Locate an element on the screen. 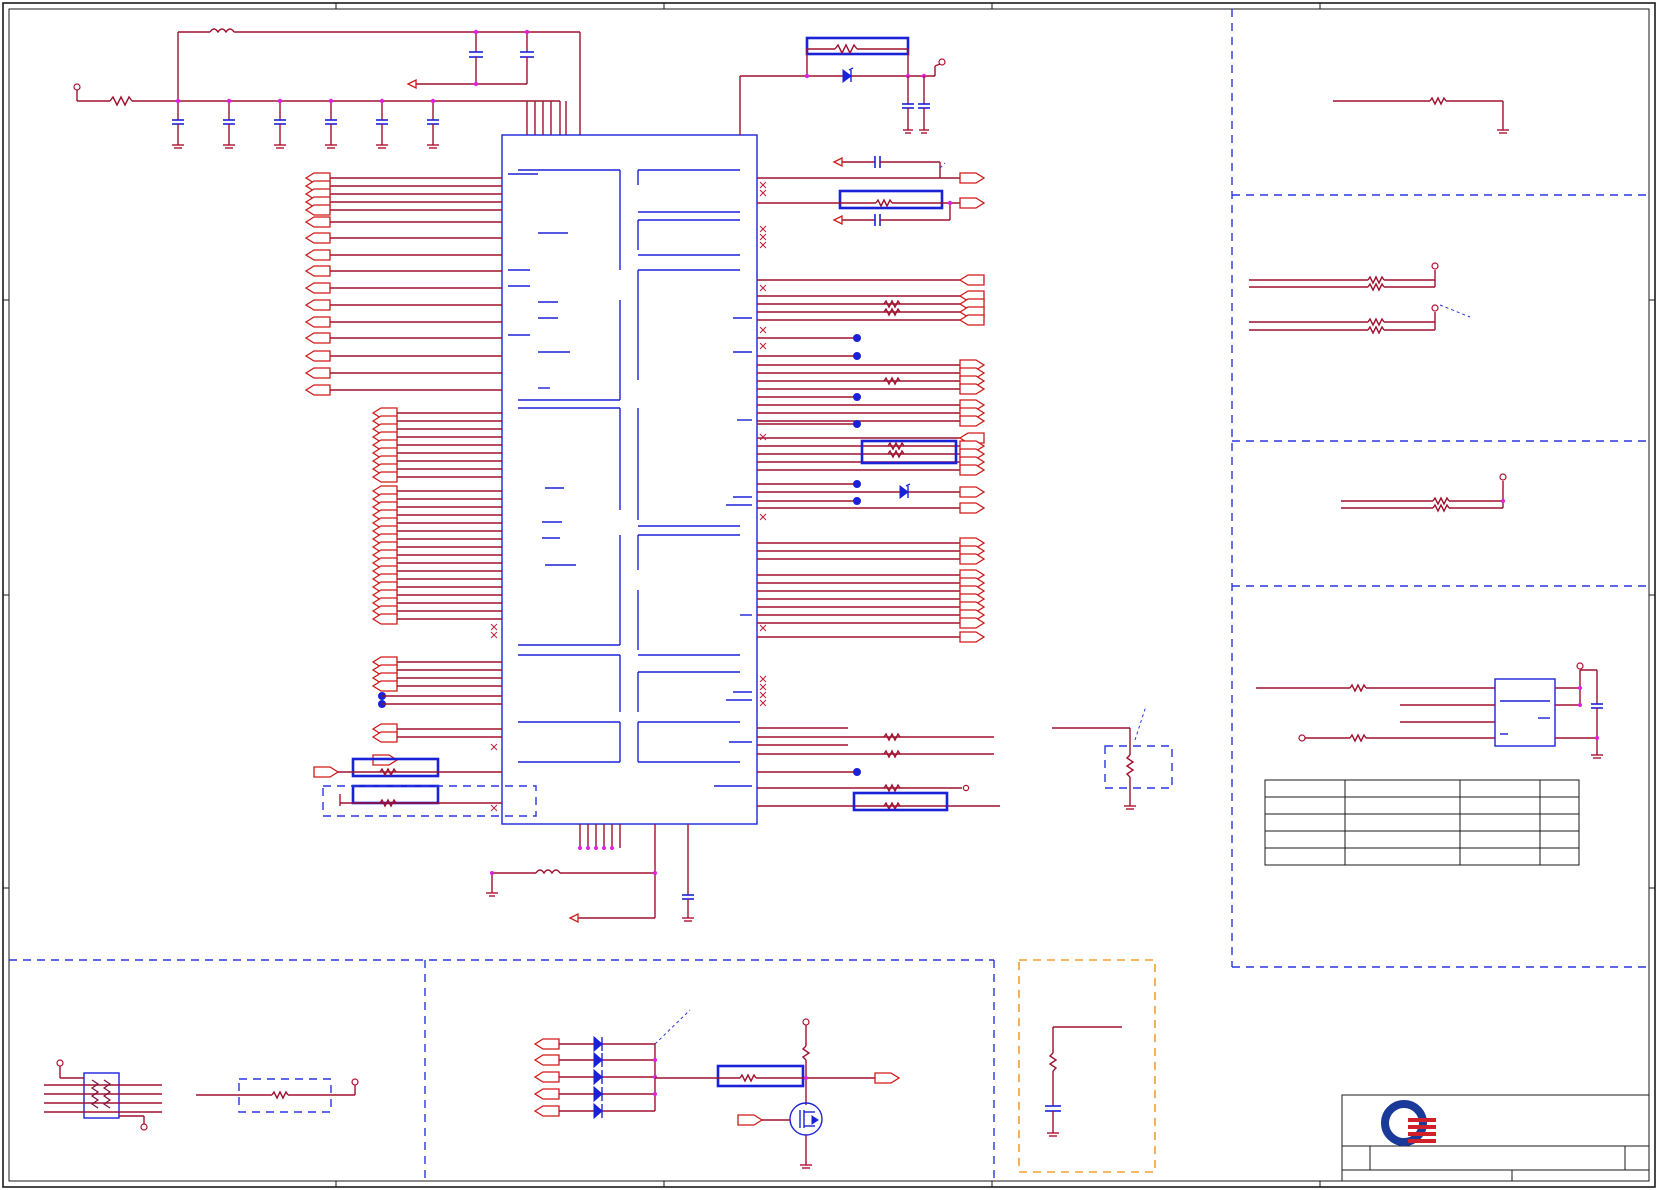  mosfet-output is located at coordinates (778, 1093).